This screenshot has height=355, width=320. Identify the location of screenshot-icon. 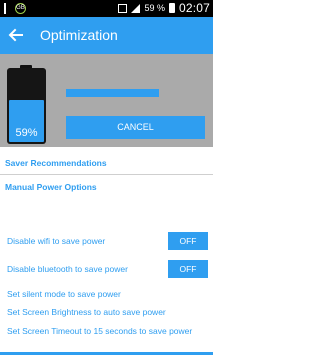
(123, 8).